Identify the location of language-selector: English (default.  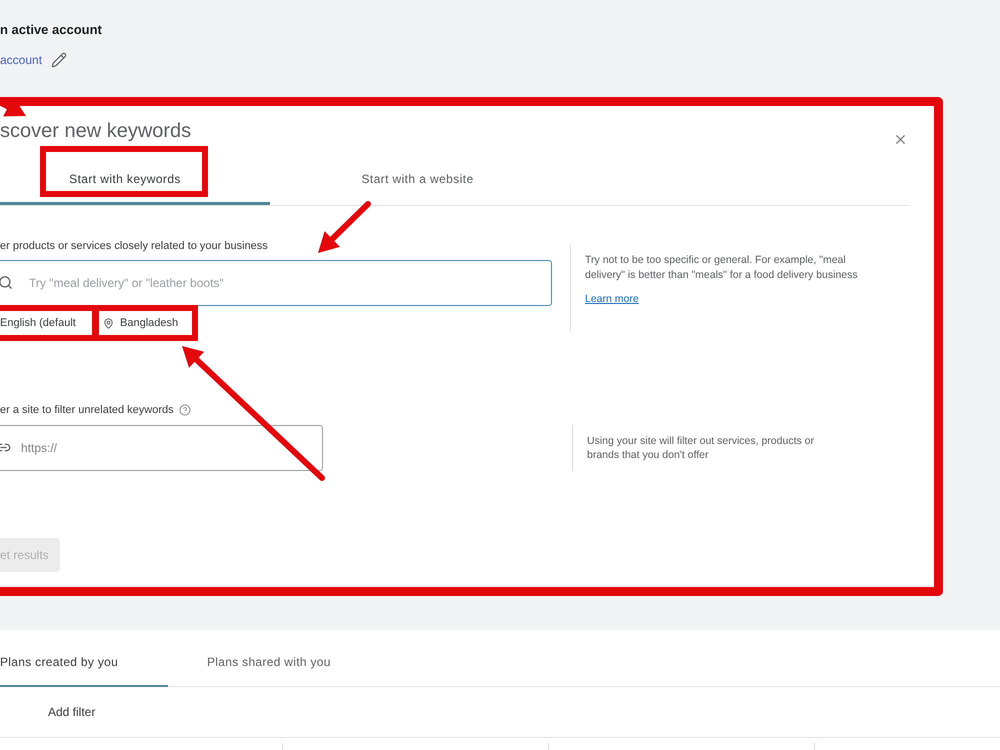
(51, 323).